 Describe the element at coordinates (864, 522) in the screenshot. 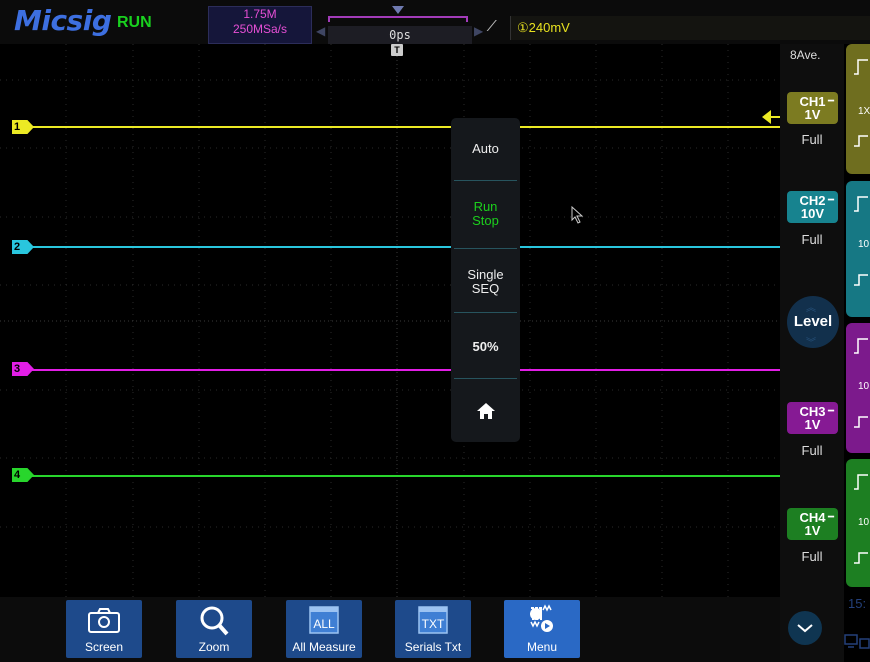

I see `ch4-probe-ratio: 10` at that location.